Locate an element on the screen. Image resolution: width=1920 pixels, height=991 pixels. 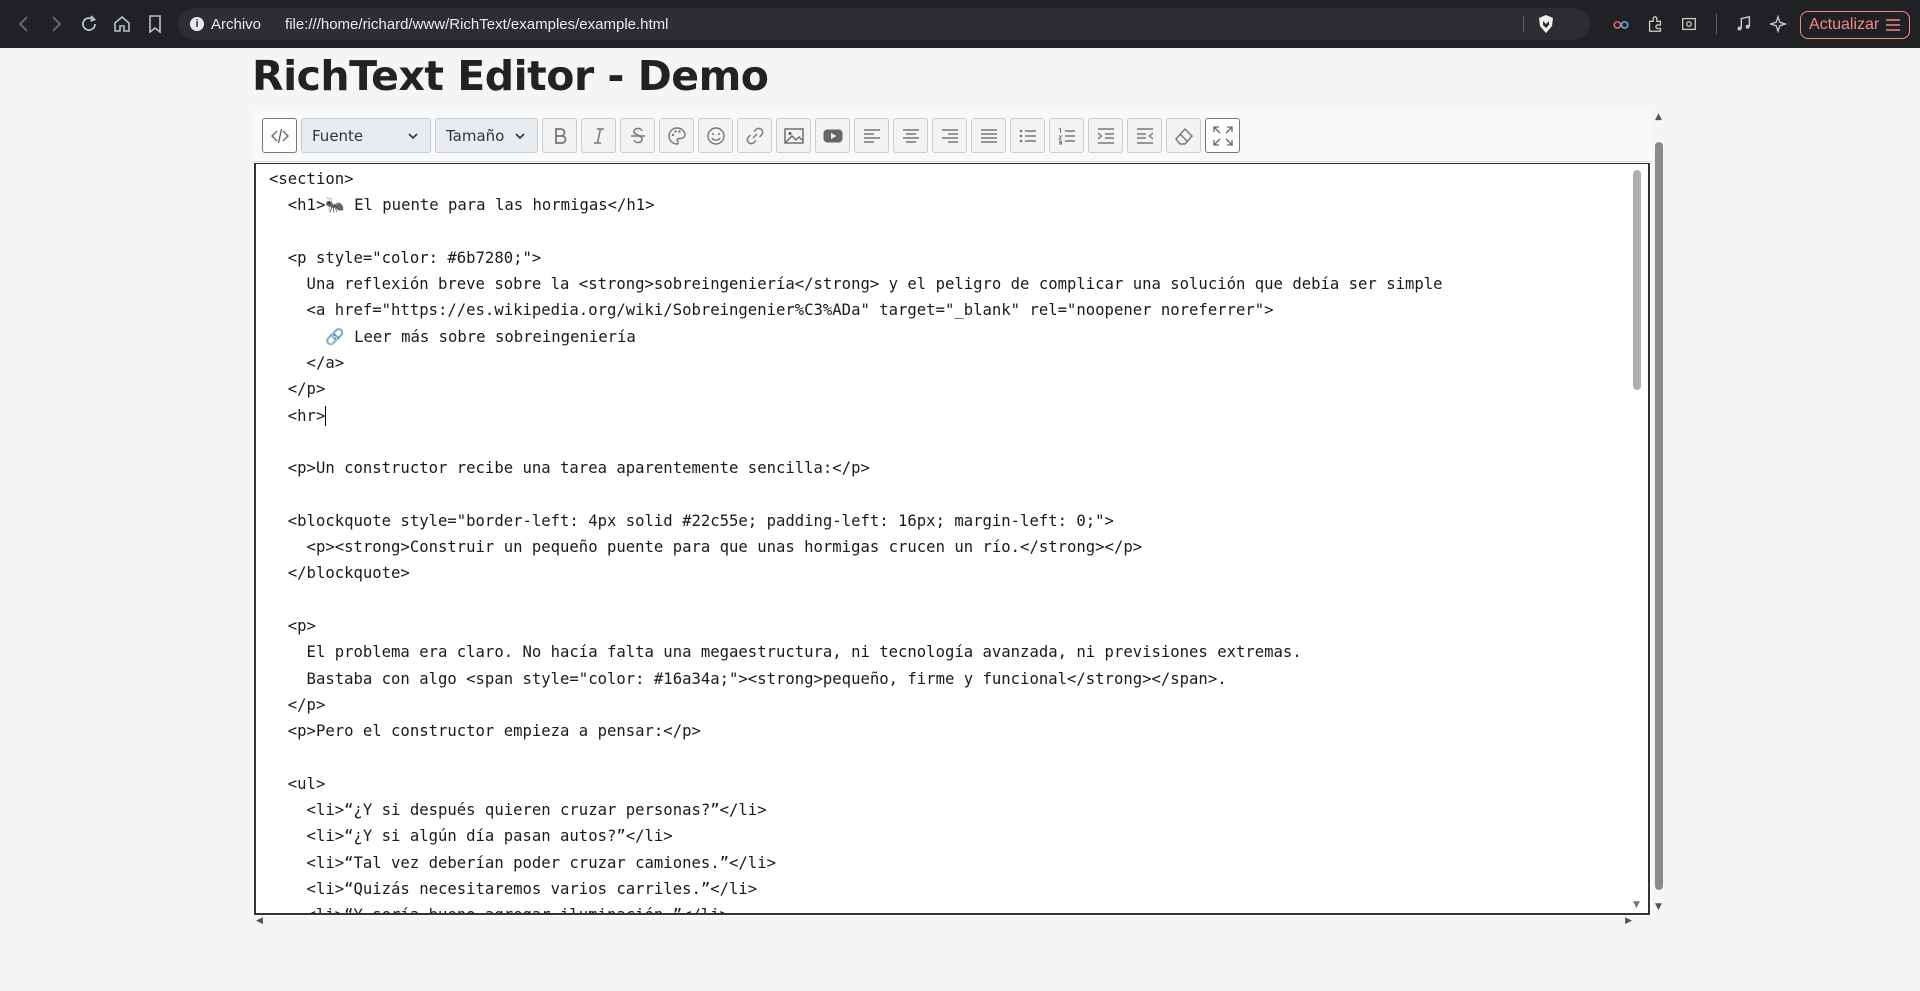
fullscreen-icon is located at coordinates (1222, 135).